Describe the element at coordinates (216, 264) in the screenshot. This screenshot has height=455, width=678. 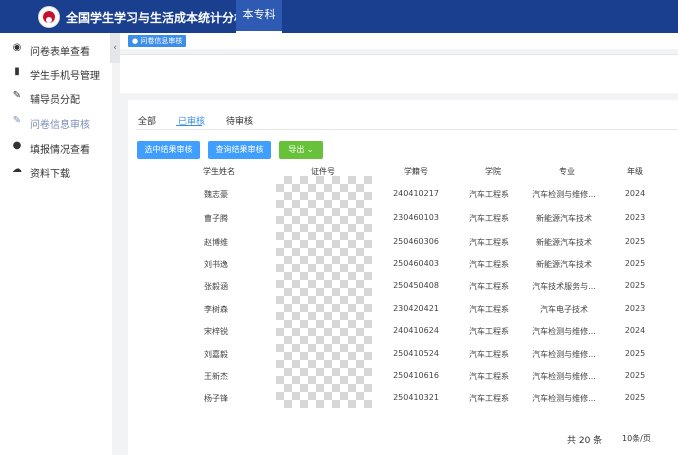
I see `cell-name: 刘书逸` at that location.